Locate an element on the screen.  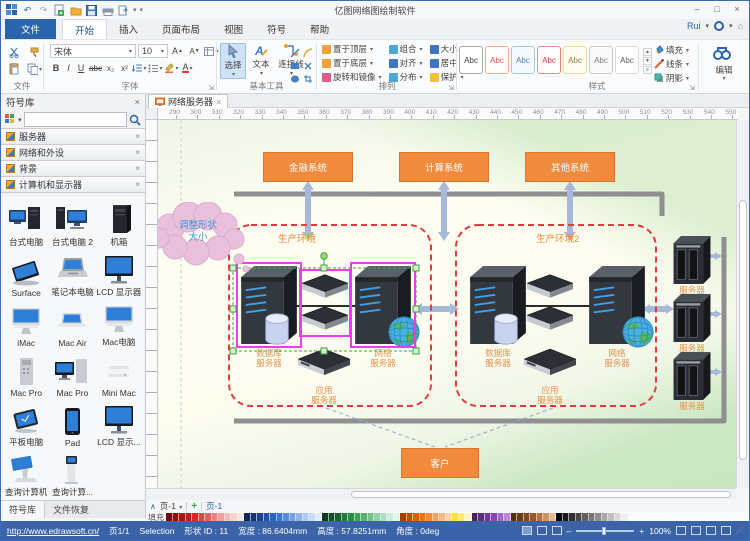
app-logo-icon is located at coordinates (11, 10).